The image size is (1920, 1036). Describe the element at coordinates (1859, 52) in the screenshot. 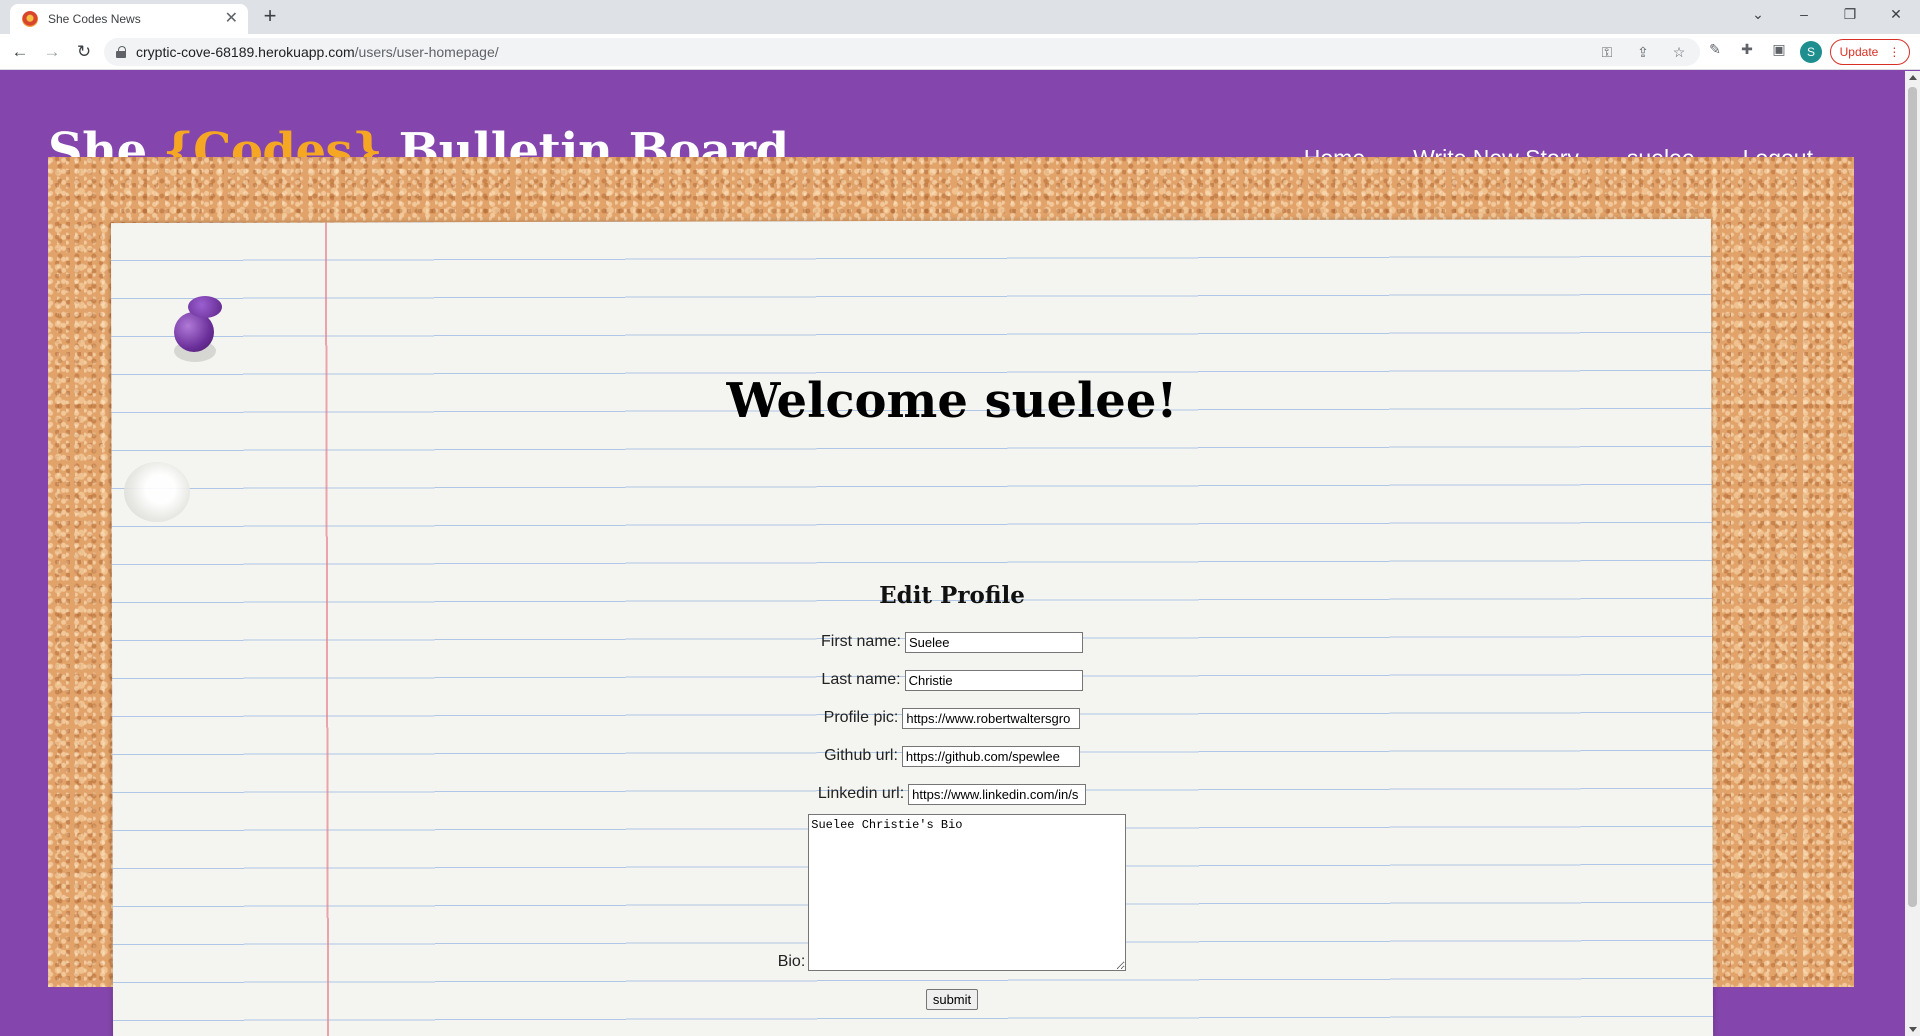

I see `update-label: Update` at that location.